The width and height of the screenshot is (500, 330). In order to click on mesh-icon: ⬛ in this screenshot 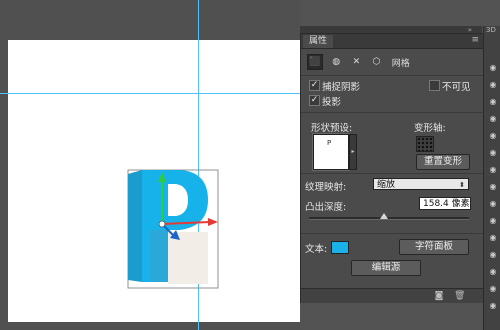, I will do `click(315, 62)`.